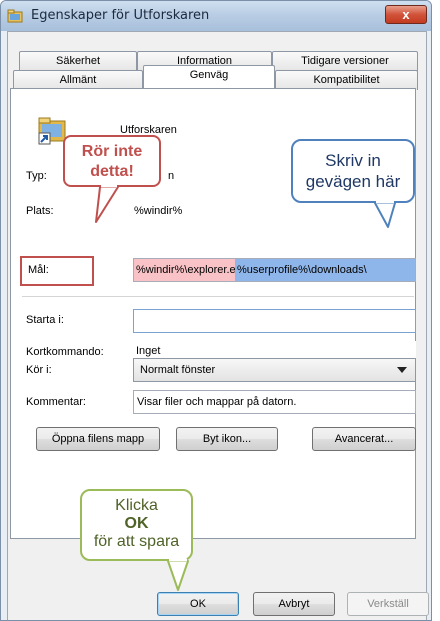 Image resolution: width=440 pixels, height=621 pixels. What do you see at coordinates (346, 80) in the screenshot?
I see `tab-compatibility: Kompatibilitet` at bounding box center [346, 80].